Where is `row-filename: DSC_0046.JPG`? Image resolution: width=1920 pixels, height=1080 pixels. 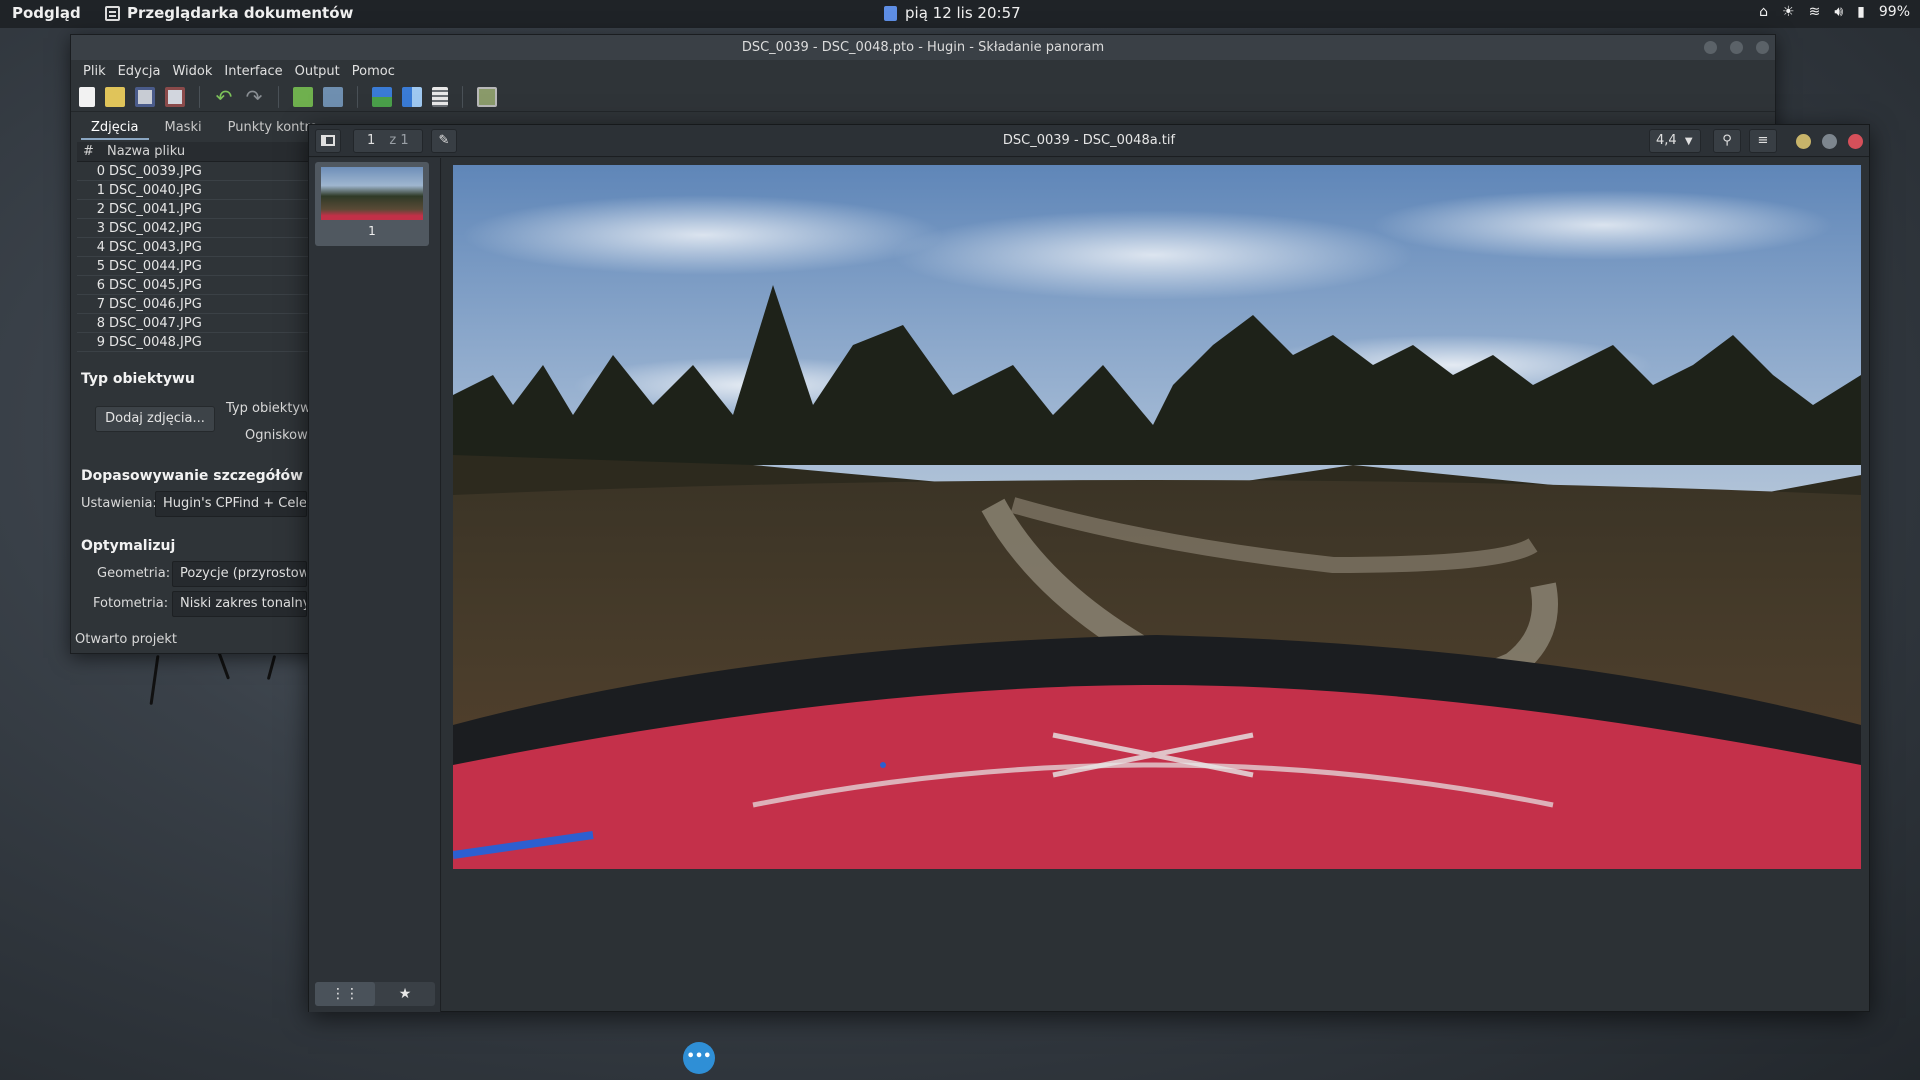 row-filename: DSC_0046.JPG is located at coordinates (155, 304).